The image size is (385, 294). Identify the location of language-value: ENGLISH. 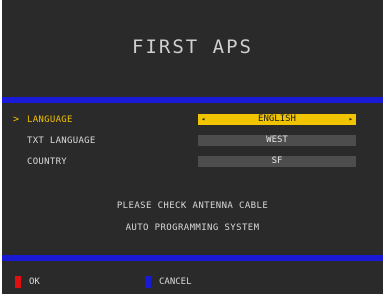
(277, 119).